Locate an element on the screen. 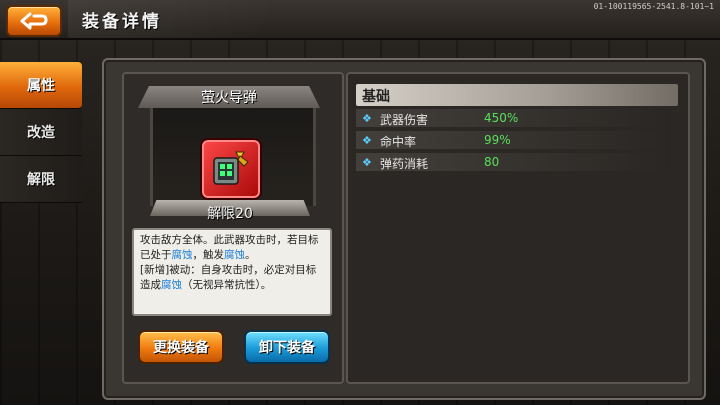  unequip-button: 卸下装备 is located at coordinates (287, 347).